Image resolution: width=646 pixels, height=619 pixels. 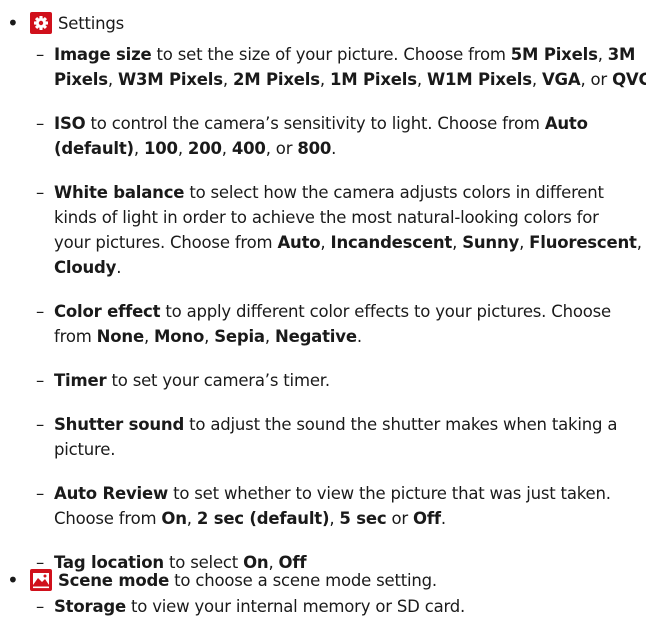 What do you see at coordinates (174, 518) in the screenshot?
I see `bold-term: On` at bounding box center [174, 518].